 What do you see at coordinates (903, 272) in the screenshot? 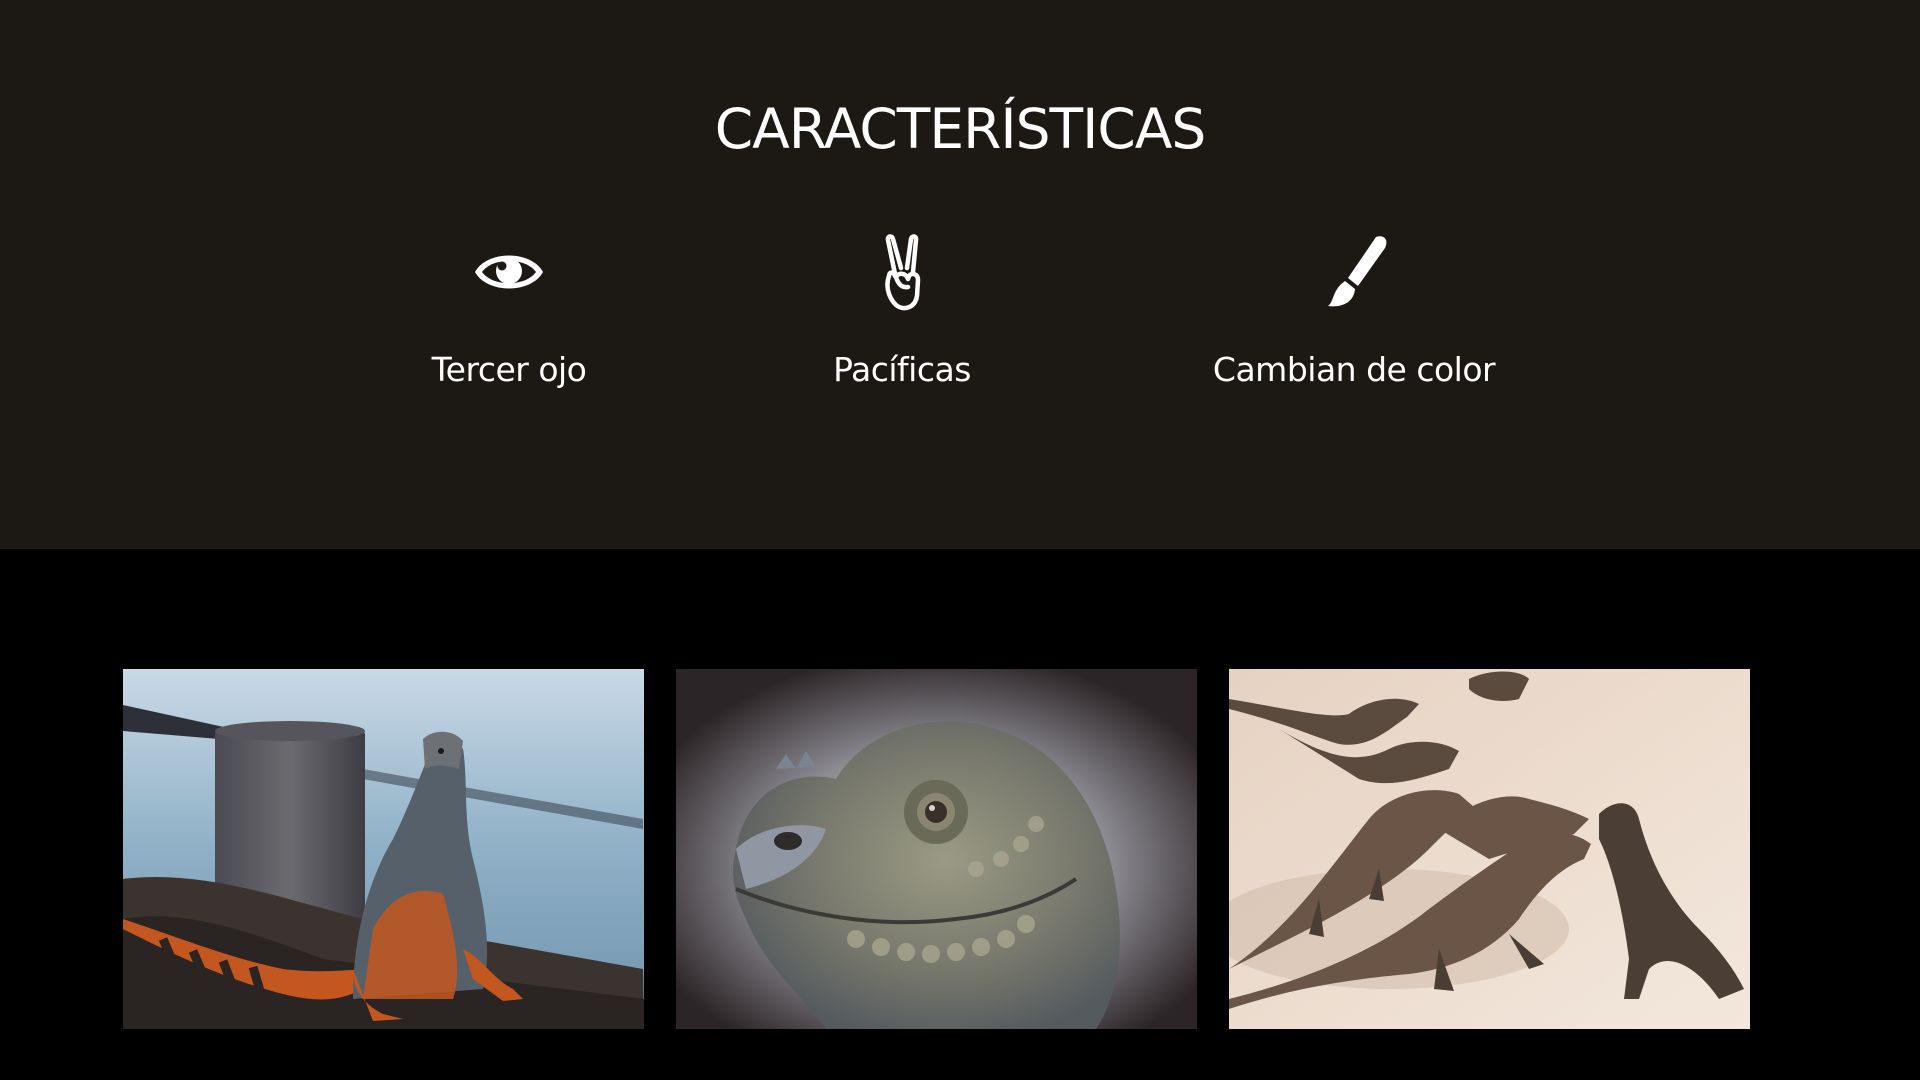
I see `peace-hand-icon` at bounding box center [903, 272].